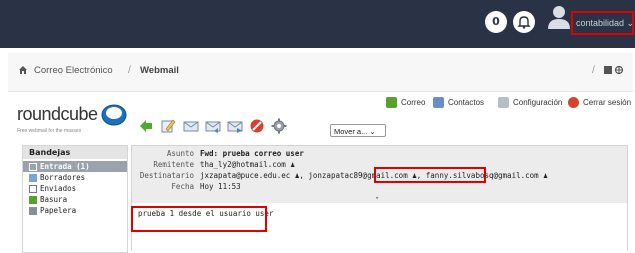  I want to click on recipient-1: jxzapata@puce.edu.ec, so click(245, 175).